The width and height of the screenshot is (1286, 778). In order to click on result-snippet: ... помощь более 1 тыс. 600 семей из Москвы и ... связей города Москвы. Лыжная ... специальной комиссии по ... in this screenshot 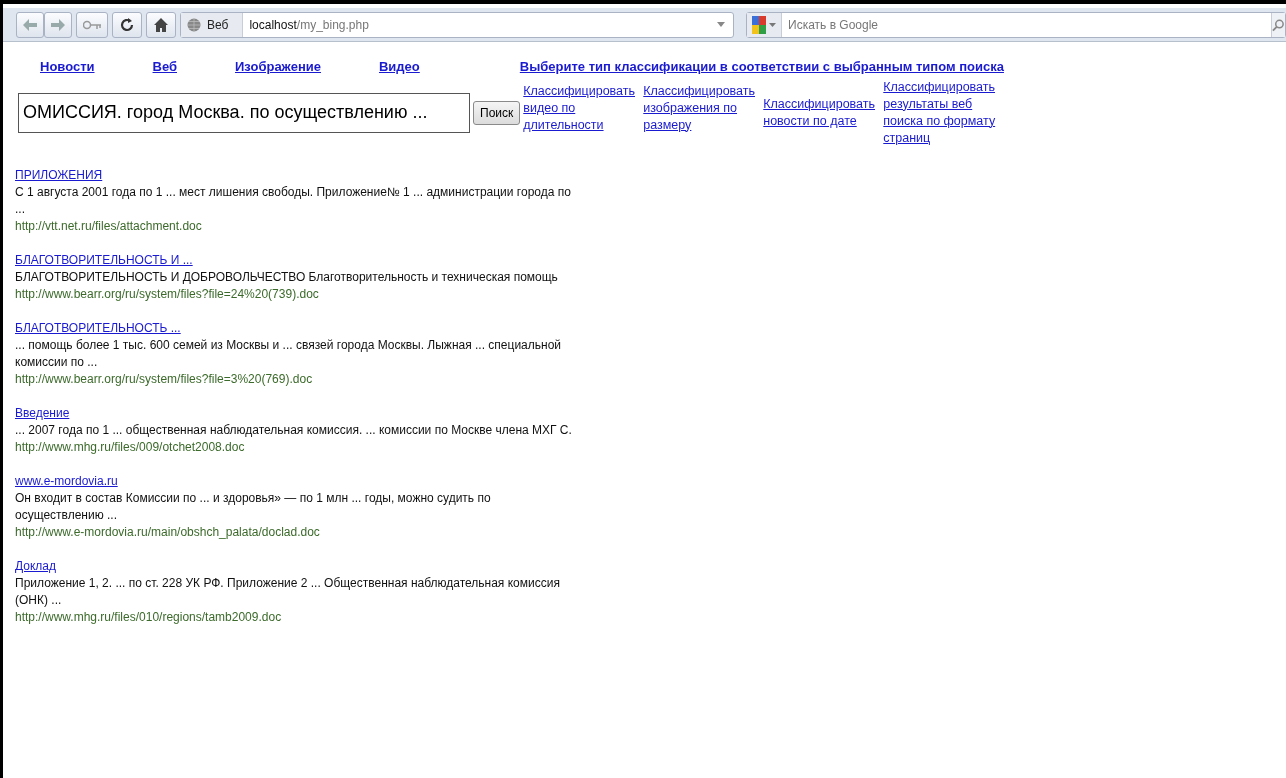, I will do `click(289, 353)`.